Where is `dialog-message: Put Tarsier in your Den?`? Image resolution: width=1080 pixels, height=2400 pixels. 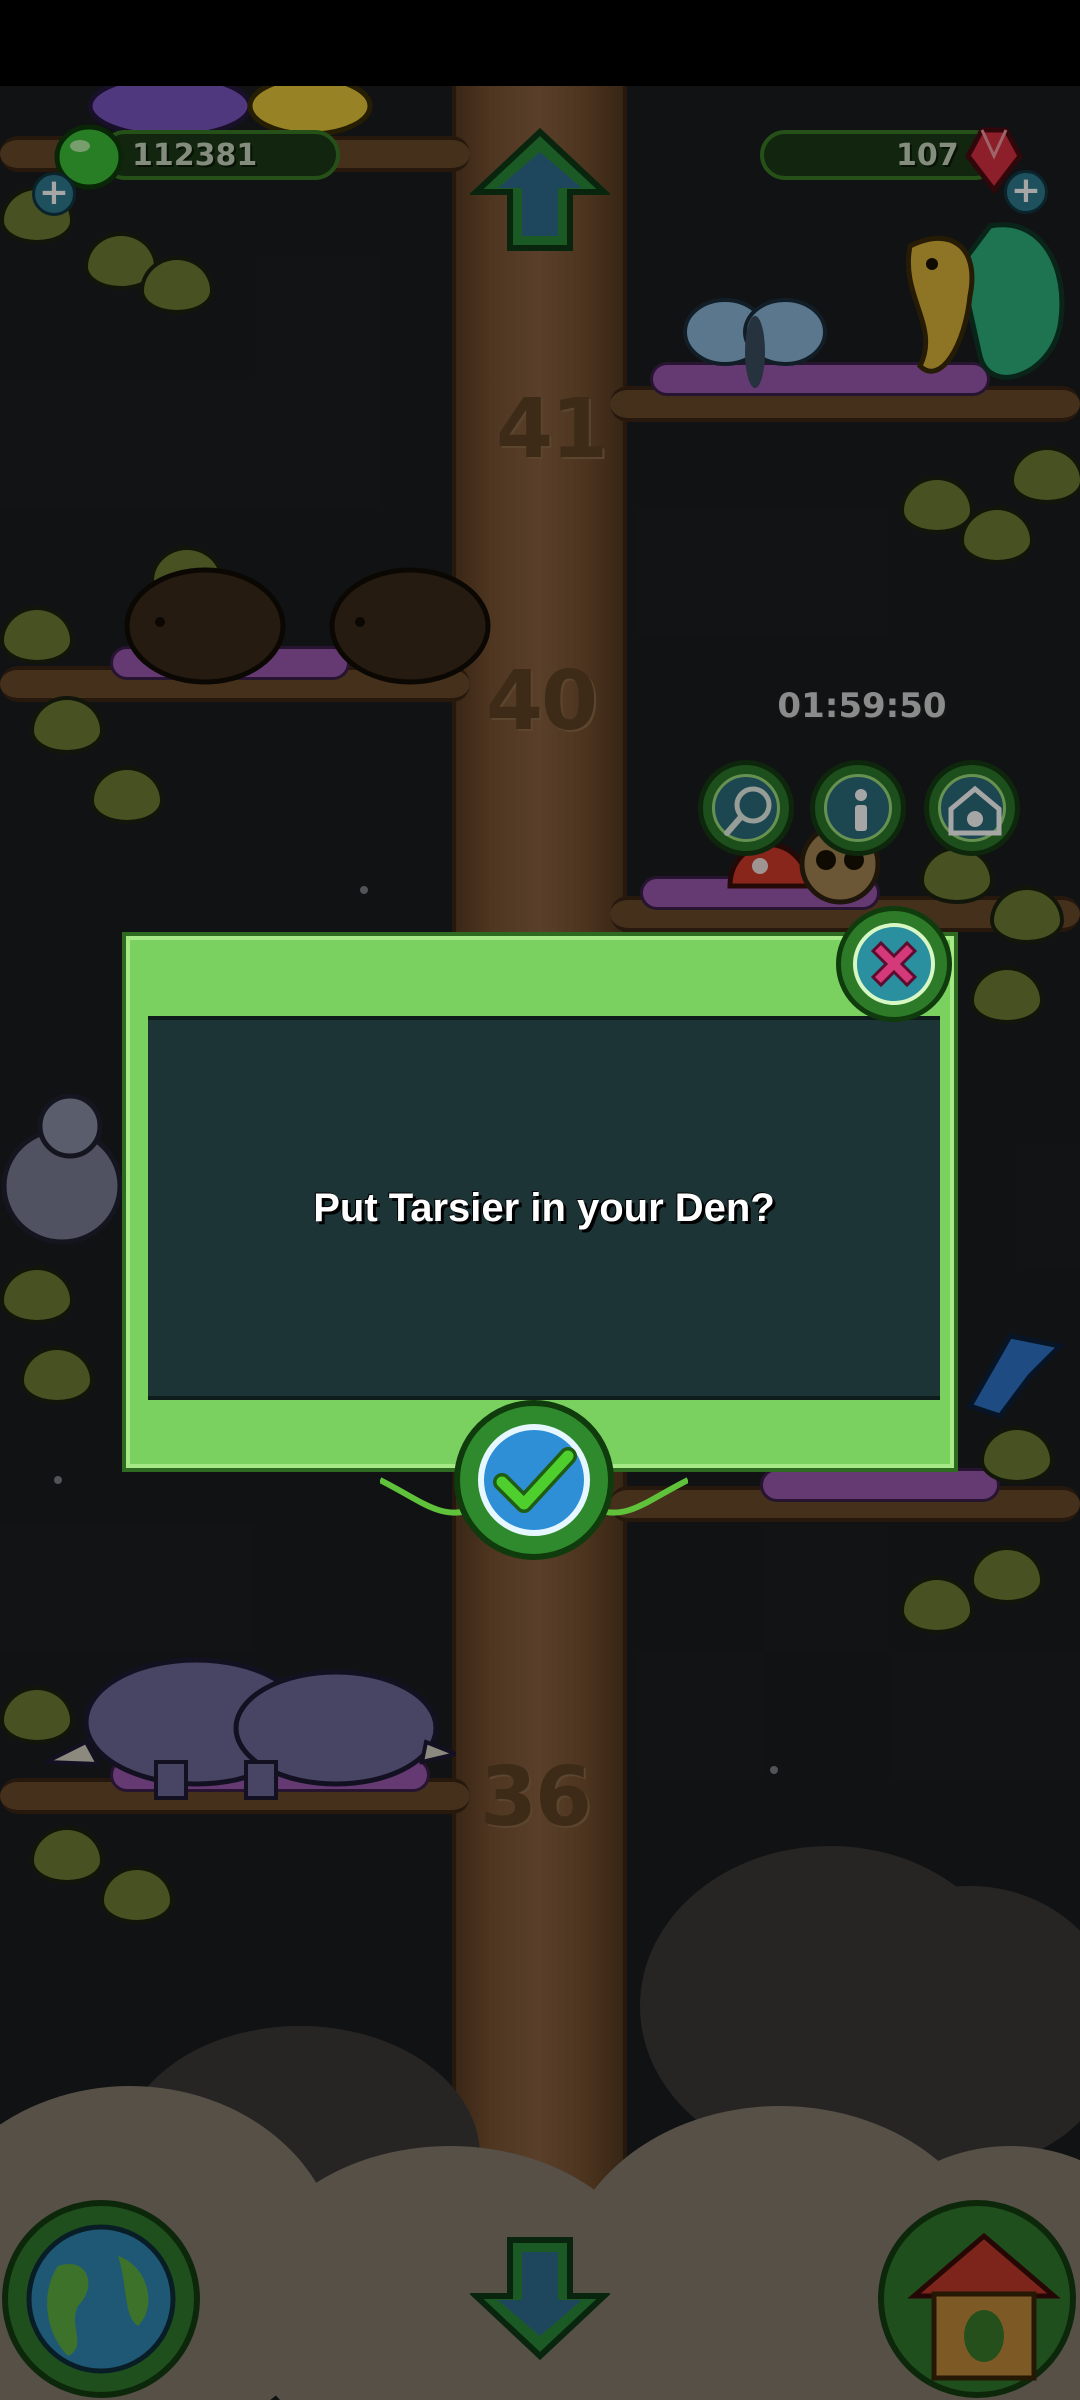
dialog-message: Put Tarsier in your Den? is located at coordinates (544, 1207).